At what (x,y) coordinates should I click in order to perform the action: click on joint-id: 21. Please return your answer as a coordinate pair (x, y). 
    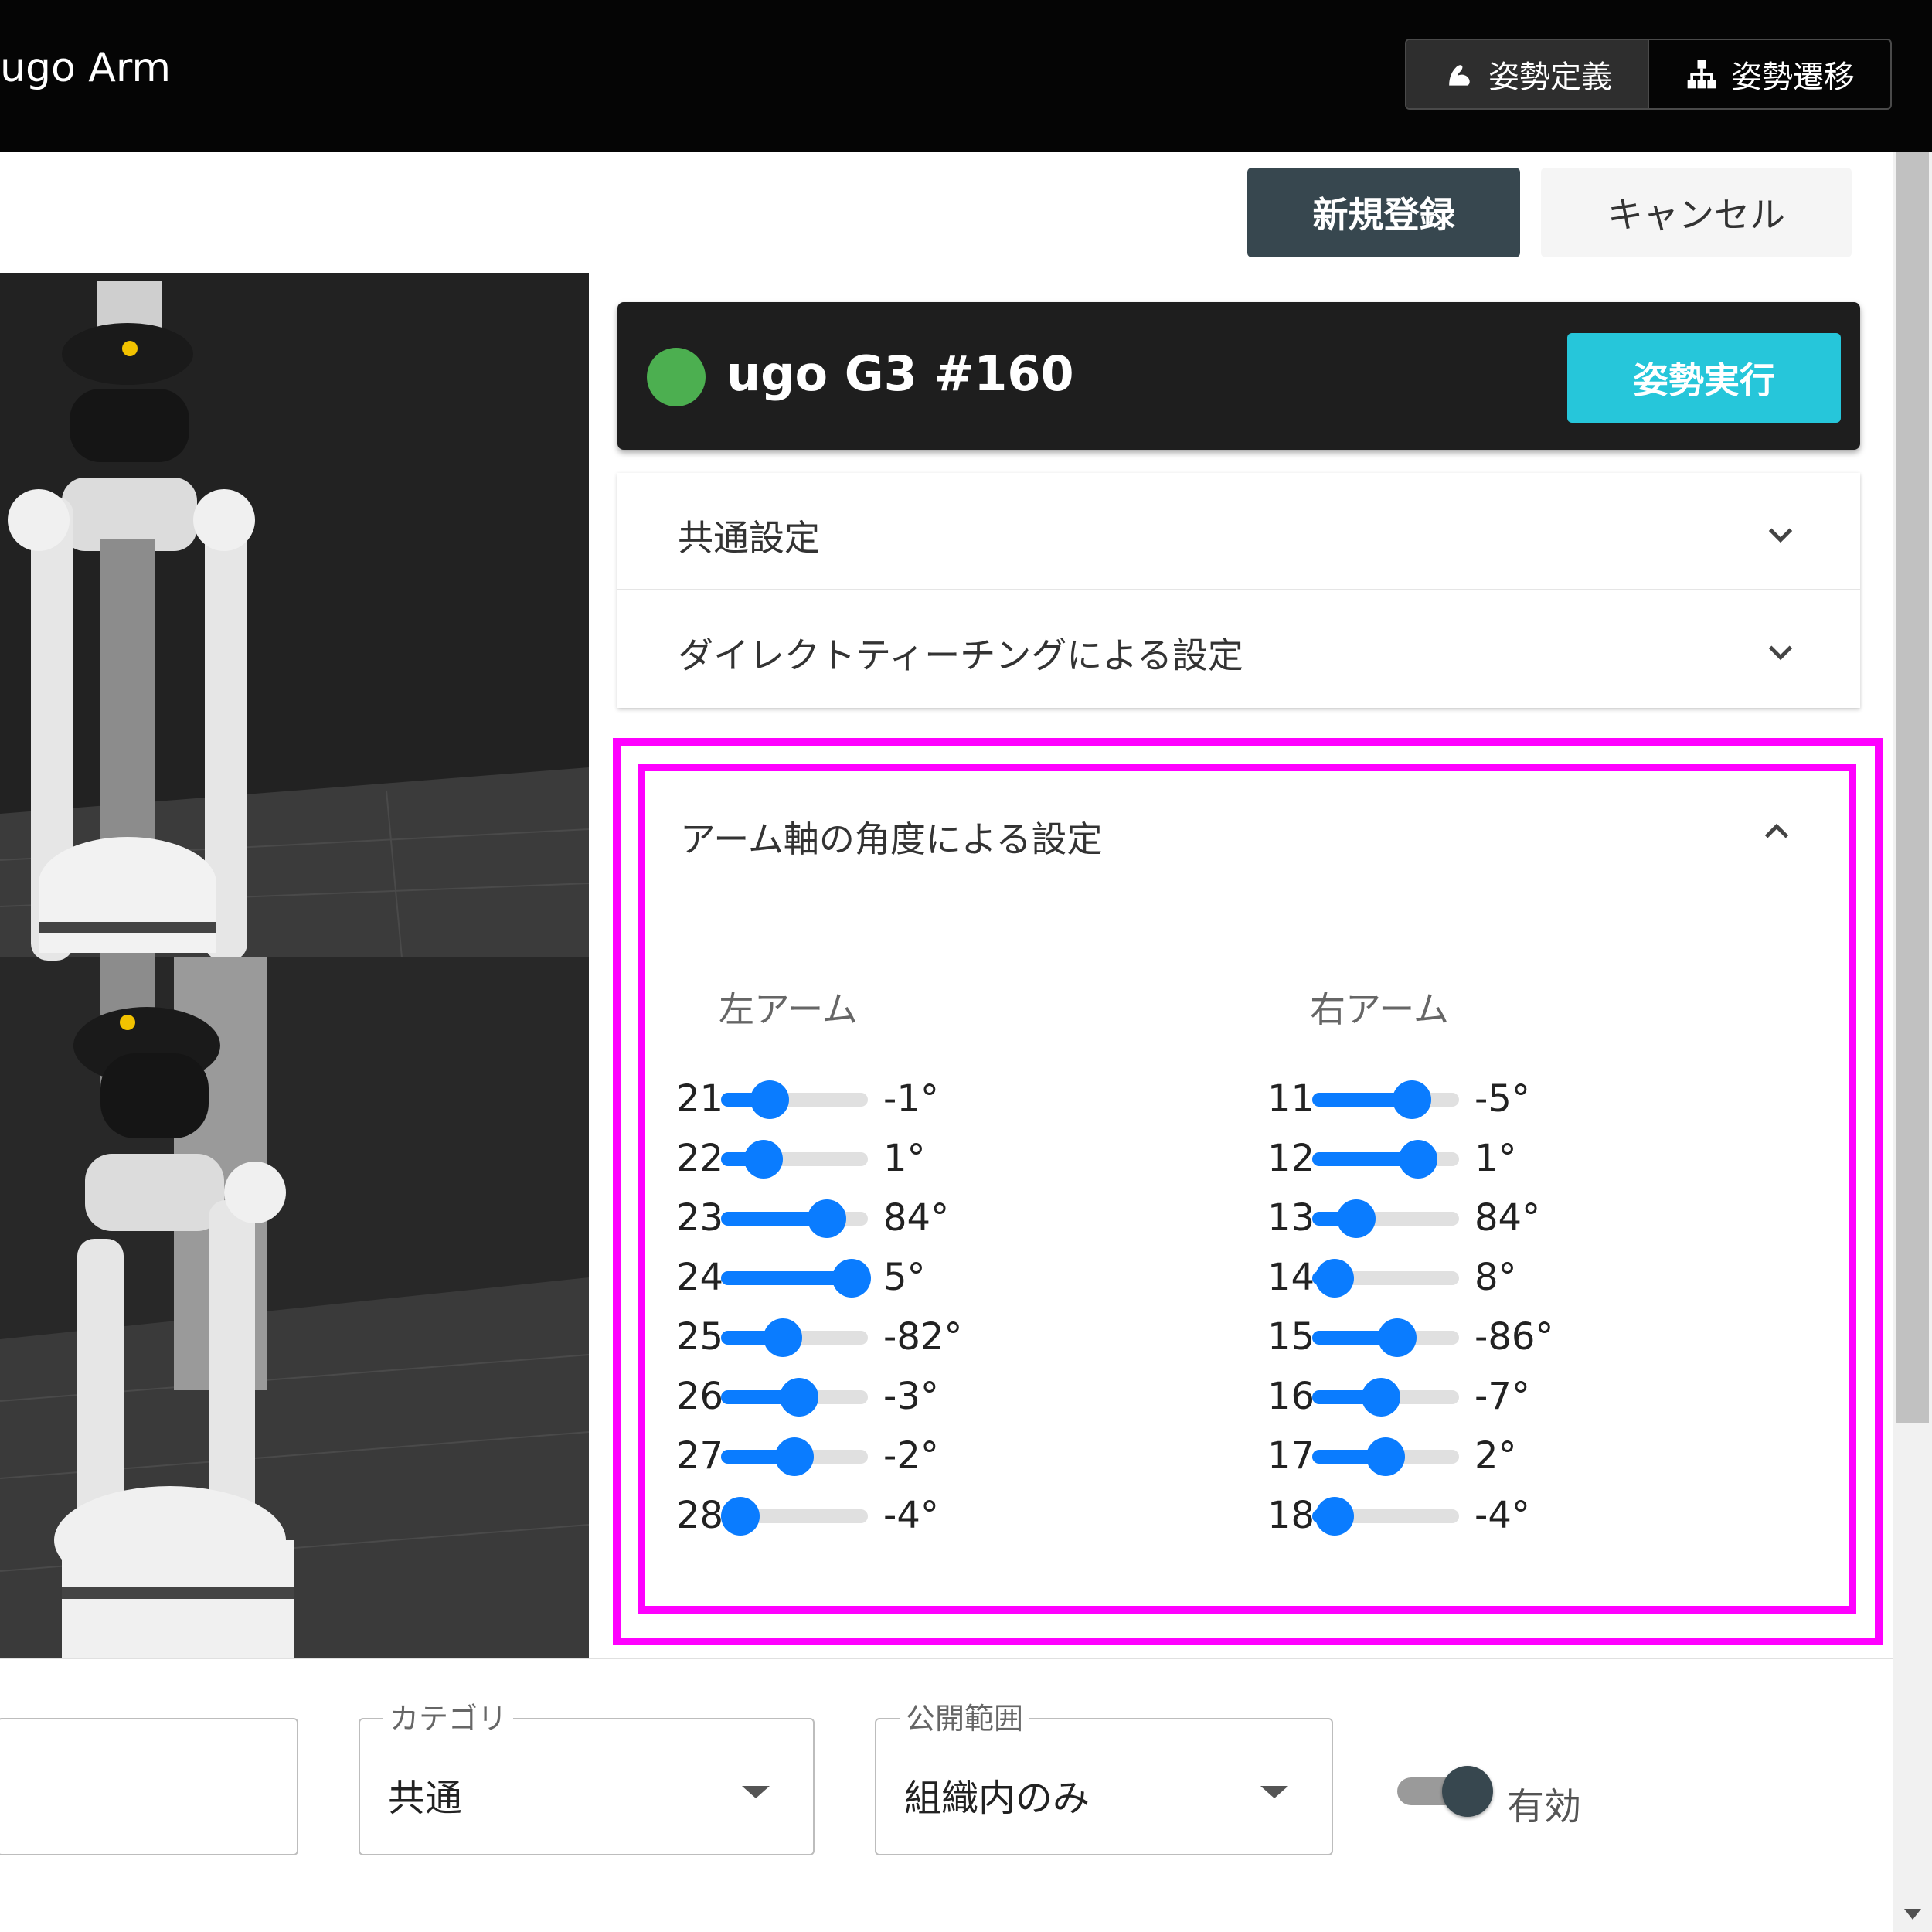
    Looking at the image, I should click on (700, 1099).